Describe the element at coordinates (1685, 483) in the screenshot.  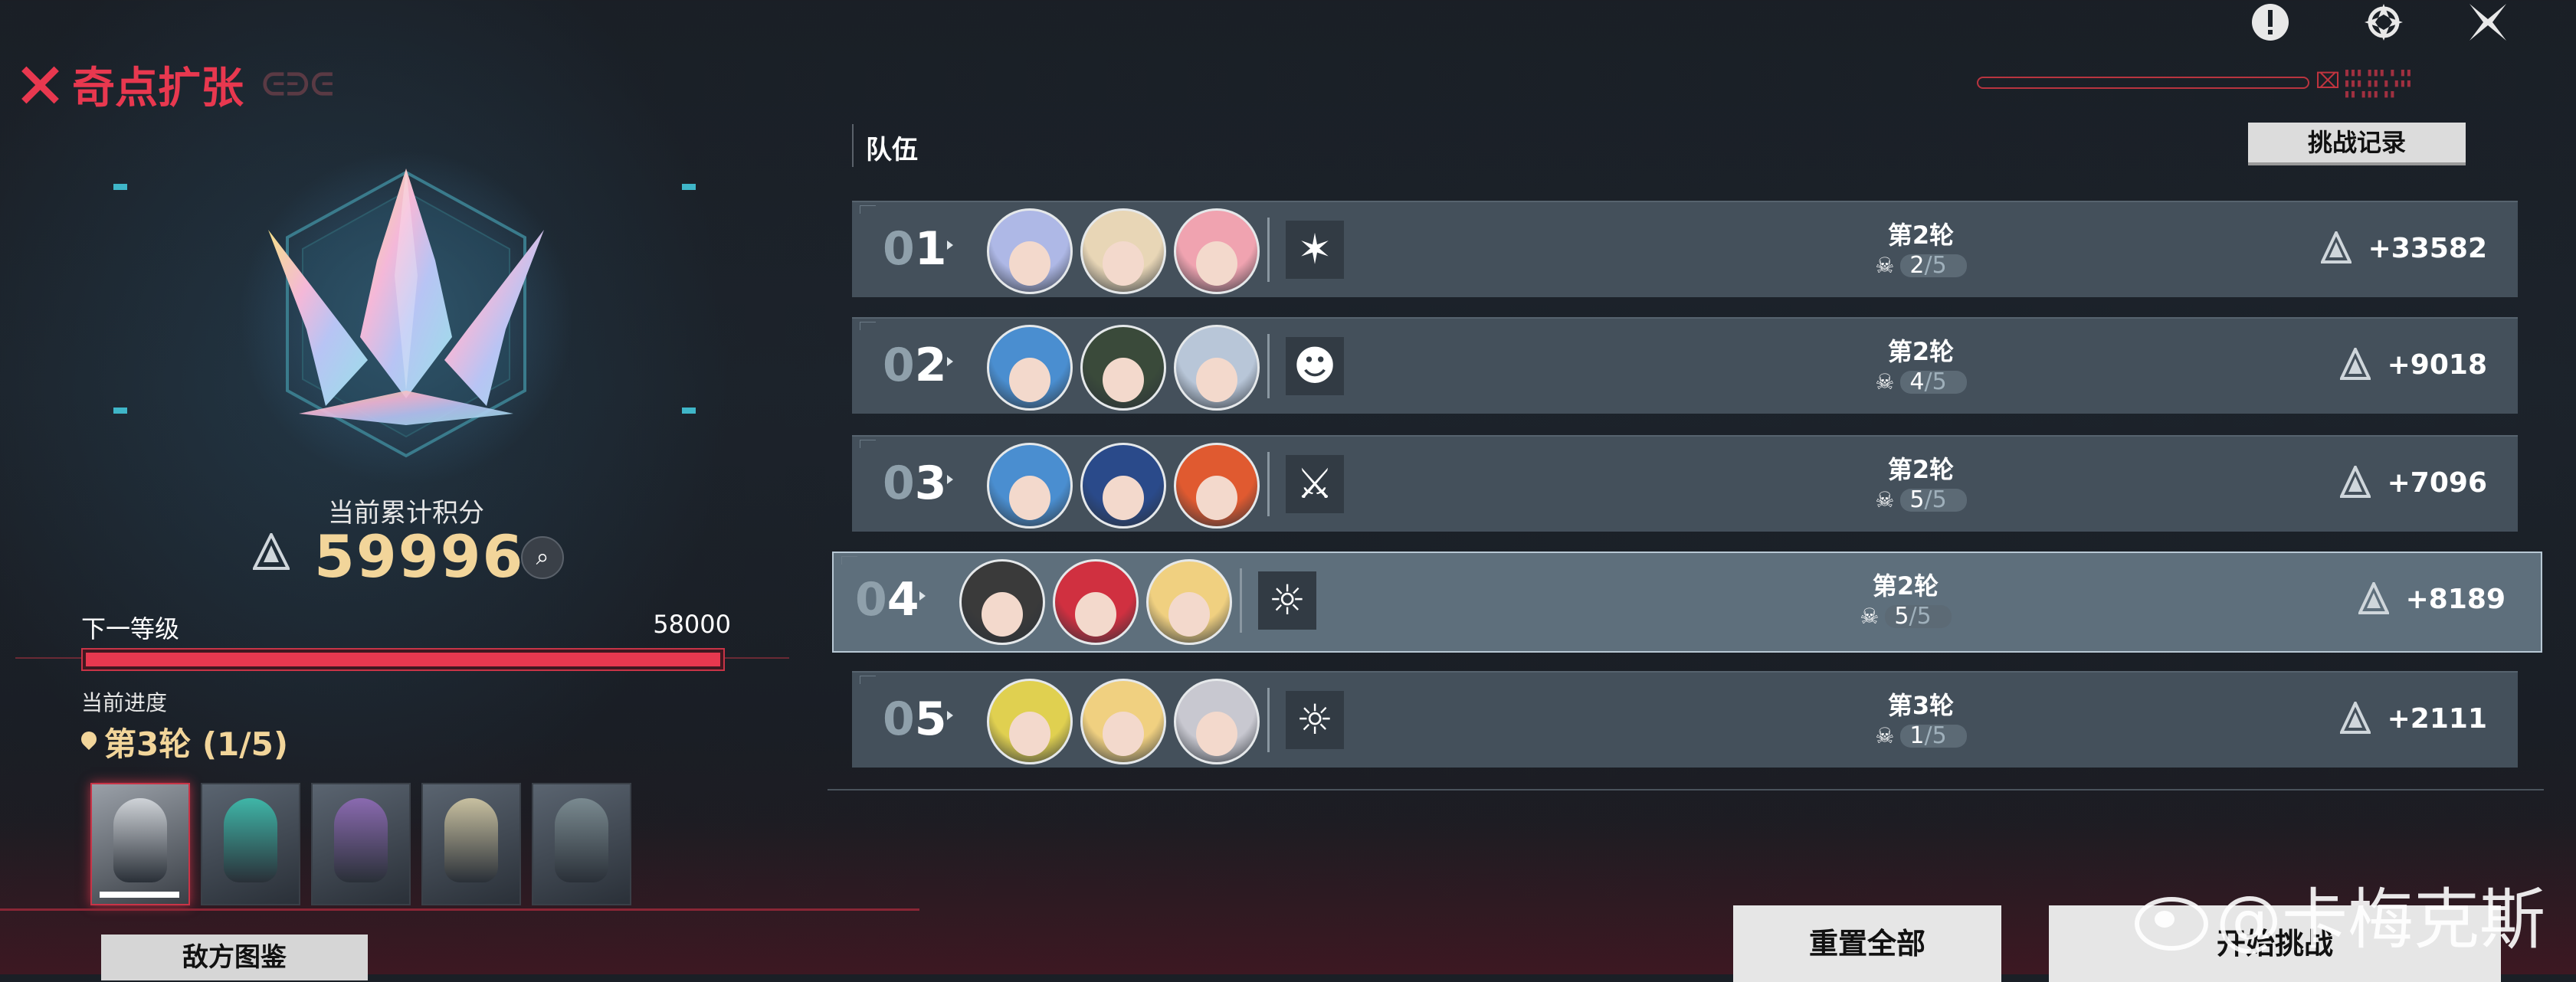
I see `team-row: 03 ⚔ 第2轮 ☠ 5/5 +7096` at that location.